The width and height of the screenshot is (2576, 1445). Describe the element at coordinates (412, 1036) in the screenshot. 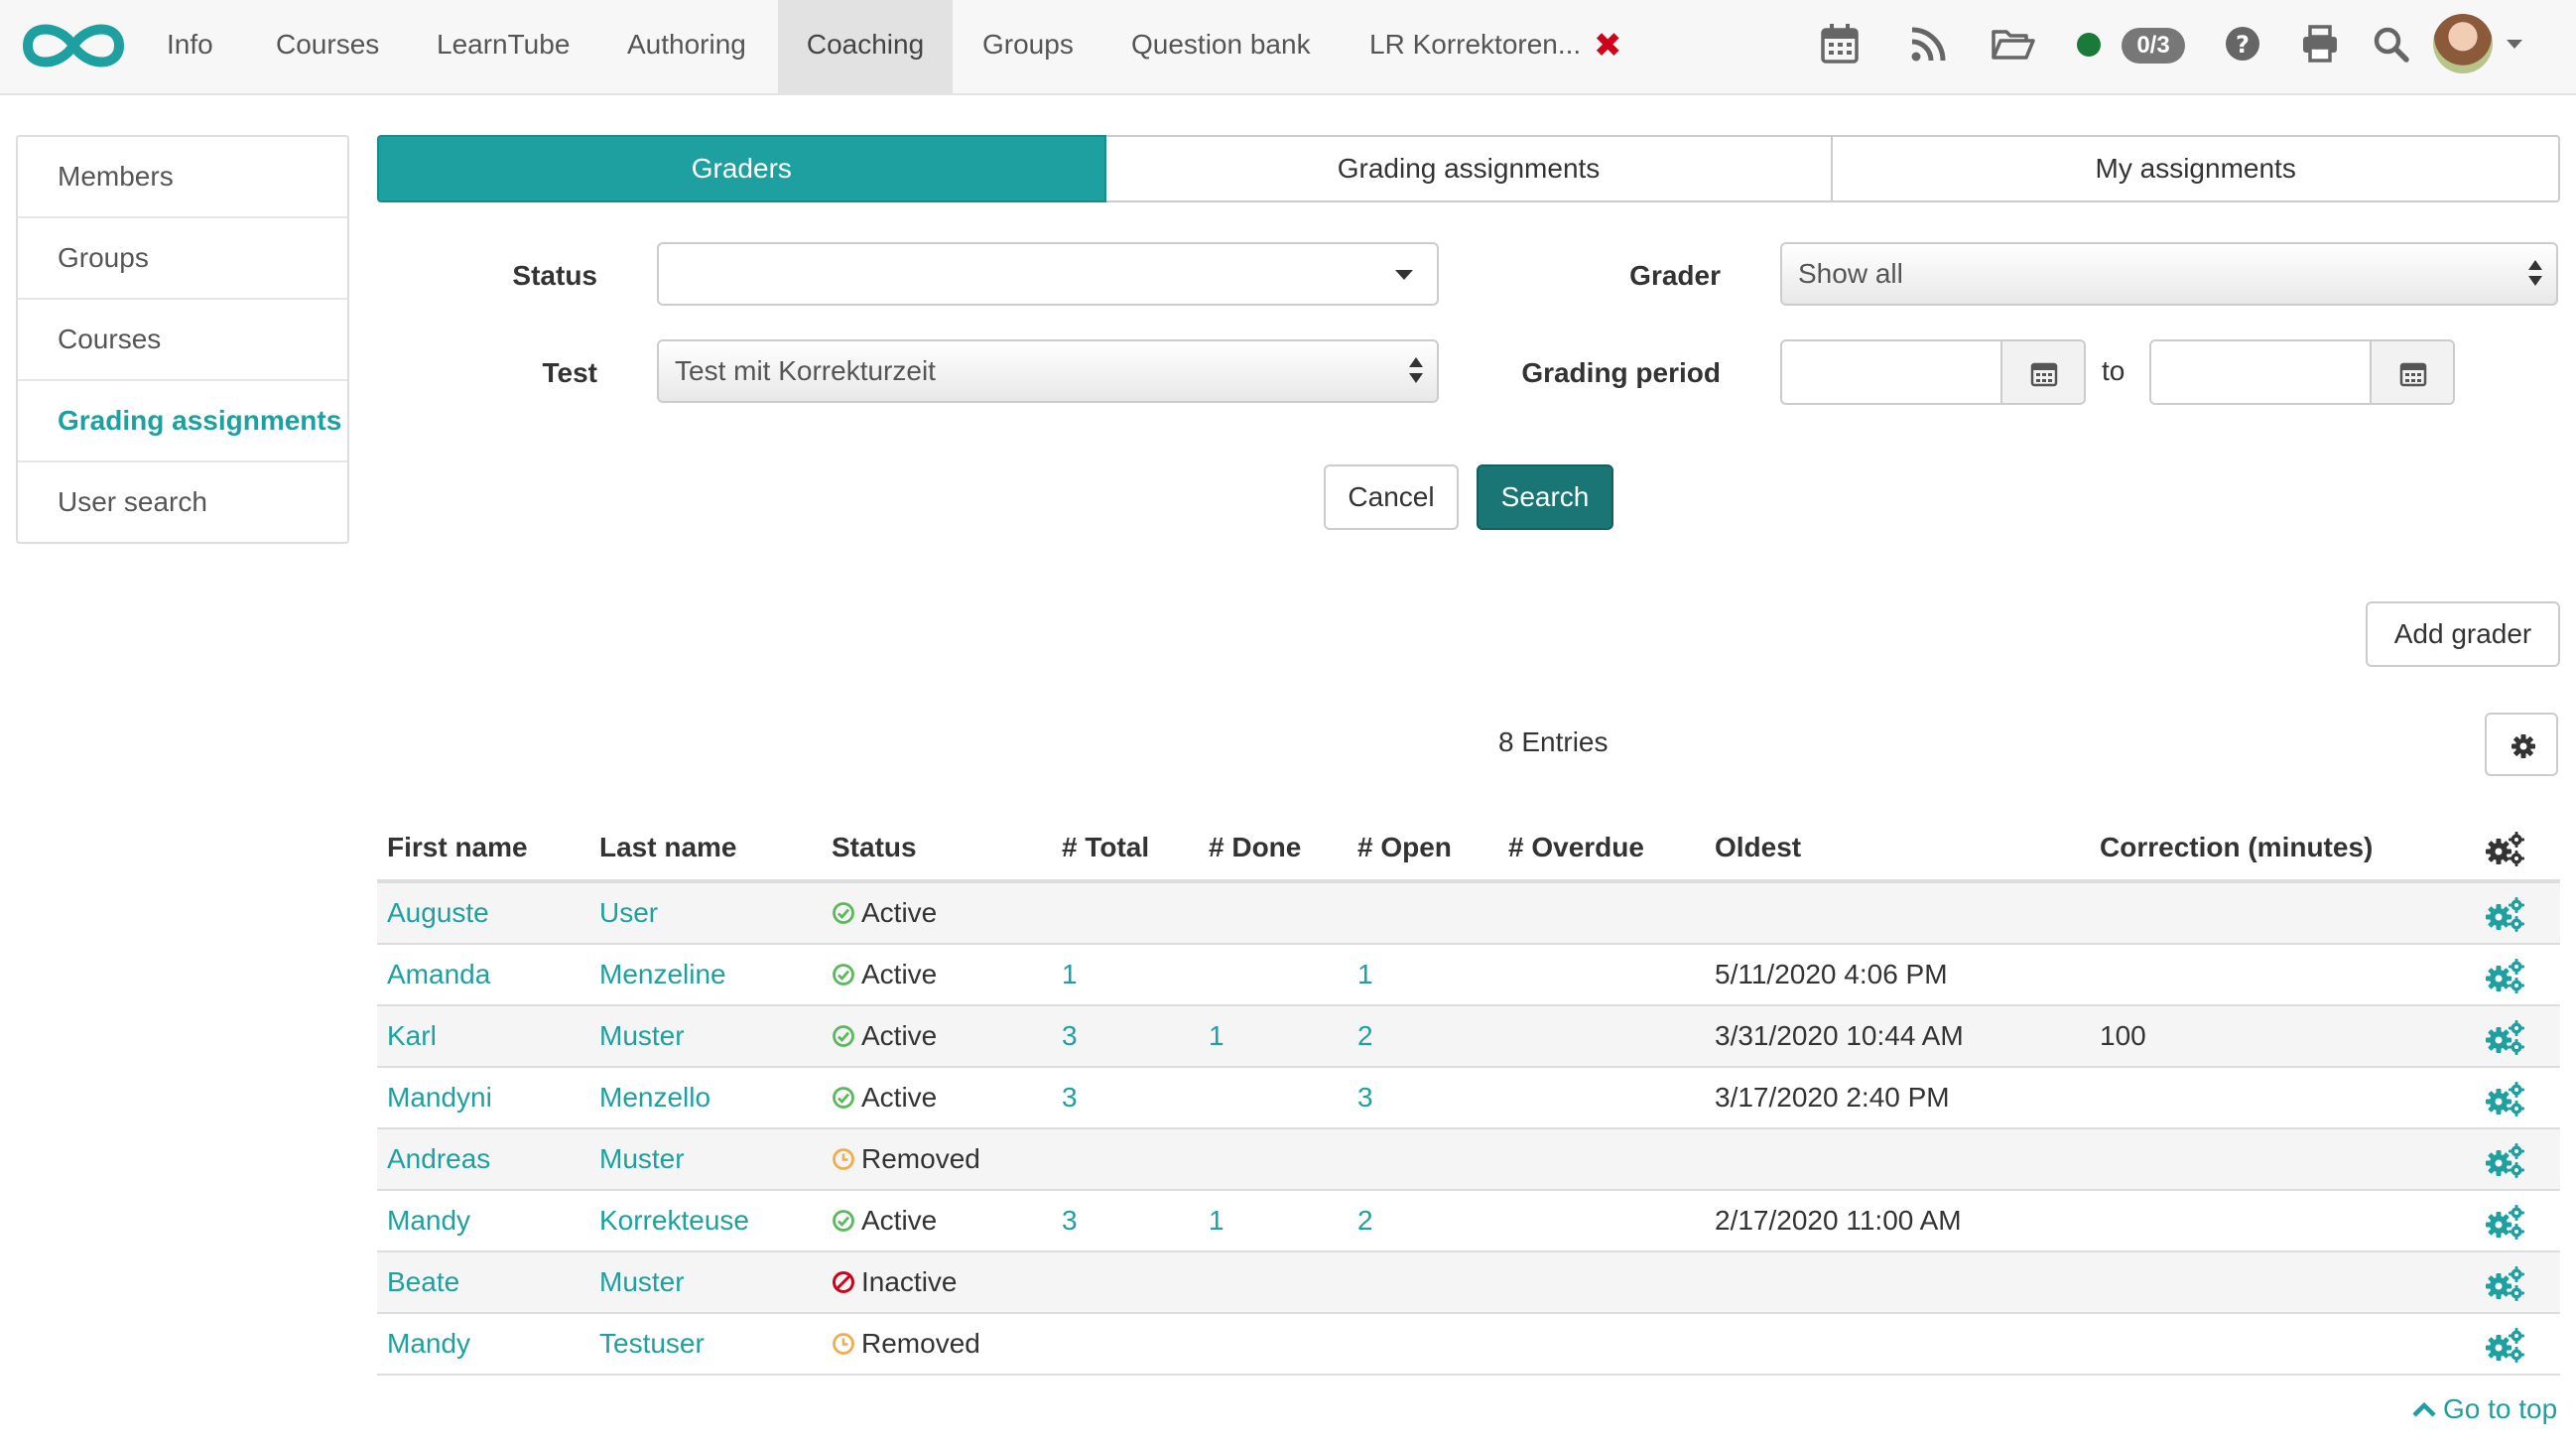

I see `cell-first-name: Karl` at that location.